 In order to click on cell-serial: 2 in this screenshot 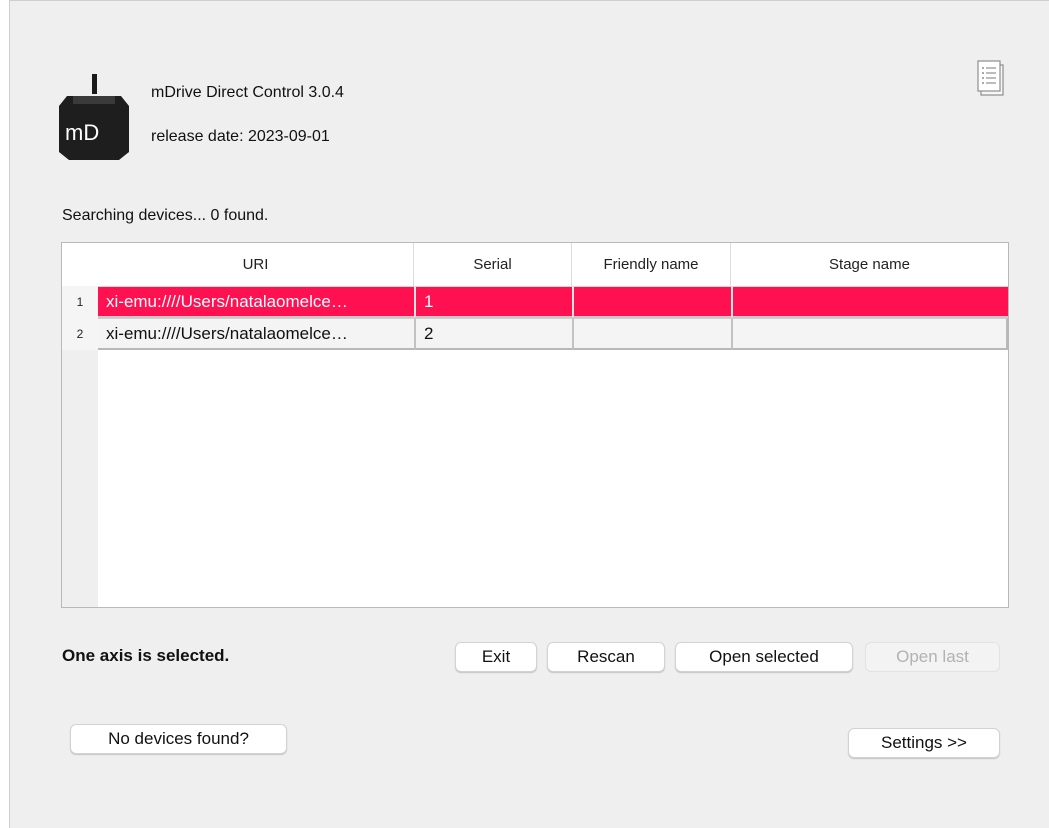, I will do `click(493, 334)`.